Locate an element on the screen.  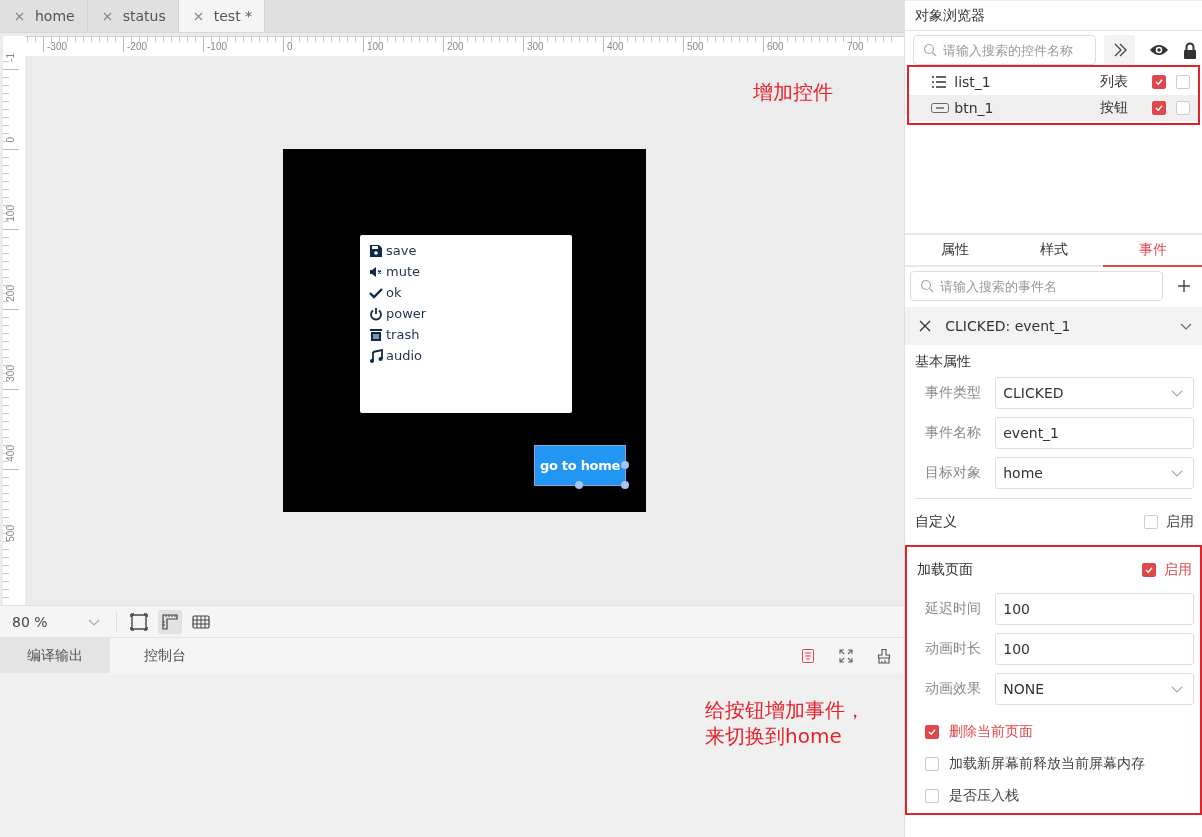
search-field: 请输入搜索的事件名 is located at coordinates (1037, 286).